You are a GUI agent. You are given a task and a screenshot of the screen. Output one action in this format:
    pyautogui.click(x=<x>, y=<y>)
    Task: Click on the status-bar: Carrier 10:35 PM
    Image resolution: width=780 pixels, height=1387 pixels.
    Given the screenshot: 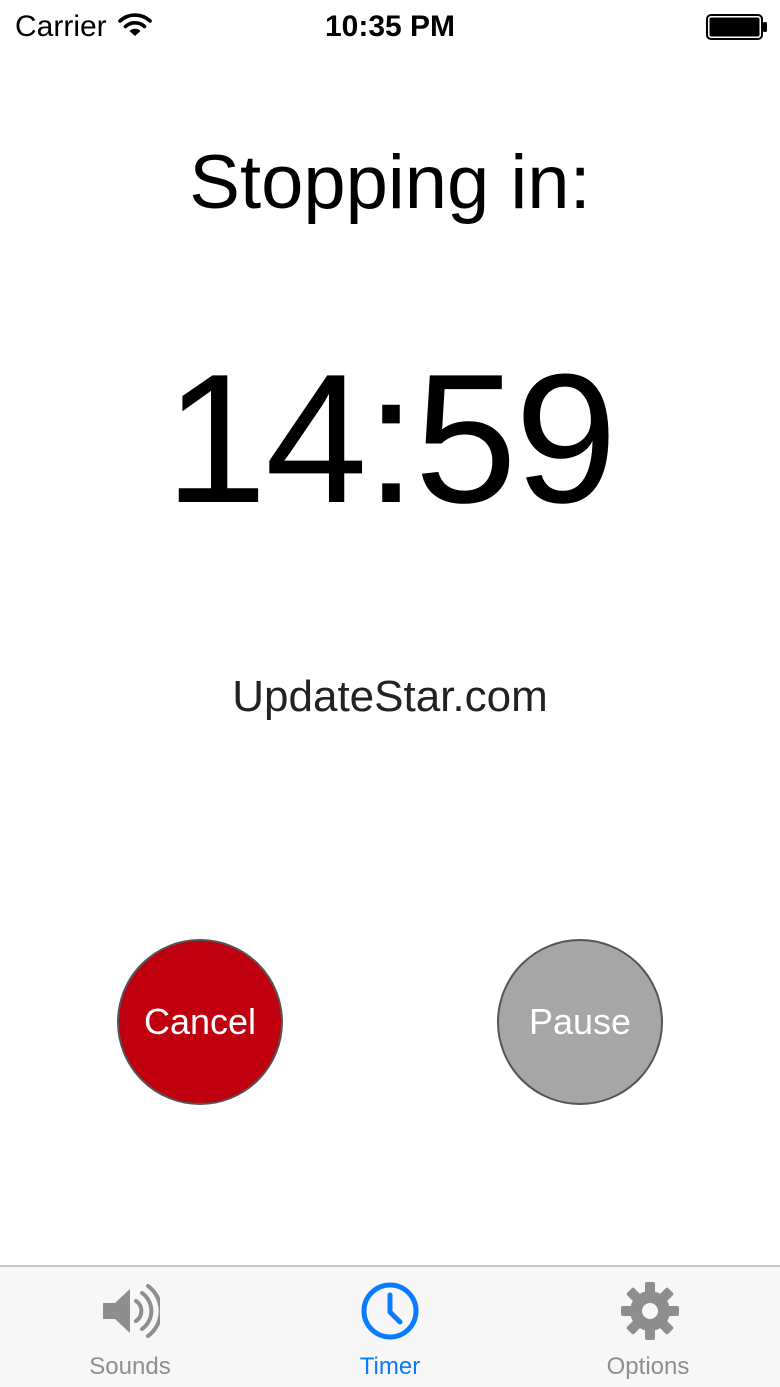 What is the action you would take?
    pyautogui.click(x=390, y=27)
    